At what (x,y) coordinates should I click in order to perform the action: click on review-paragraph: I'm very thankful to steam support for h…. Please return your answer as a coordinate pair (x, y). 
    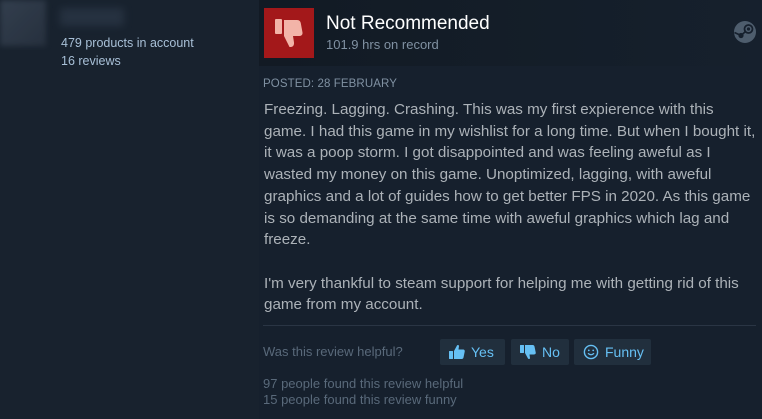
    Looking at the image, I should click on (501, 294).